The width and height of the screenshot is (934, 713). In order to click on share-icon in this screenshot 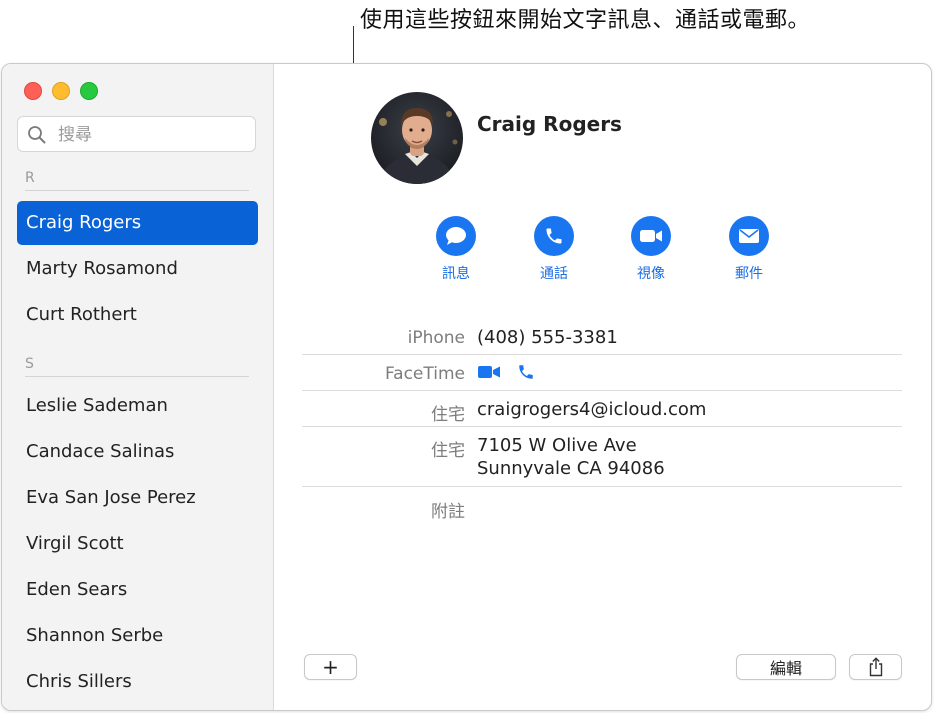, I will do `click(875, 667)`.